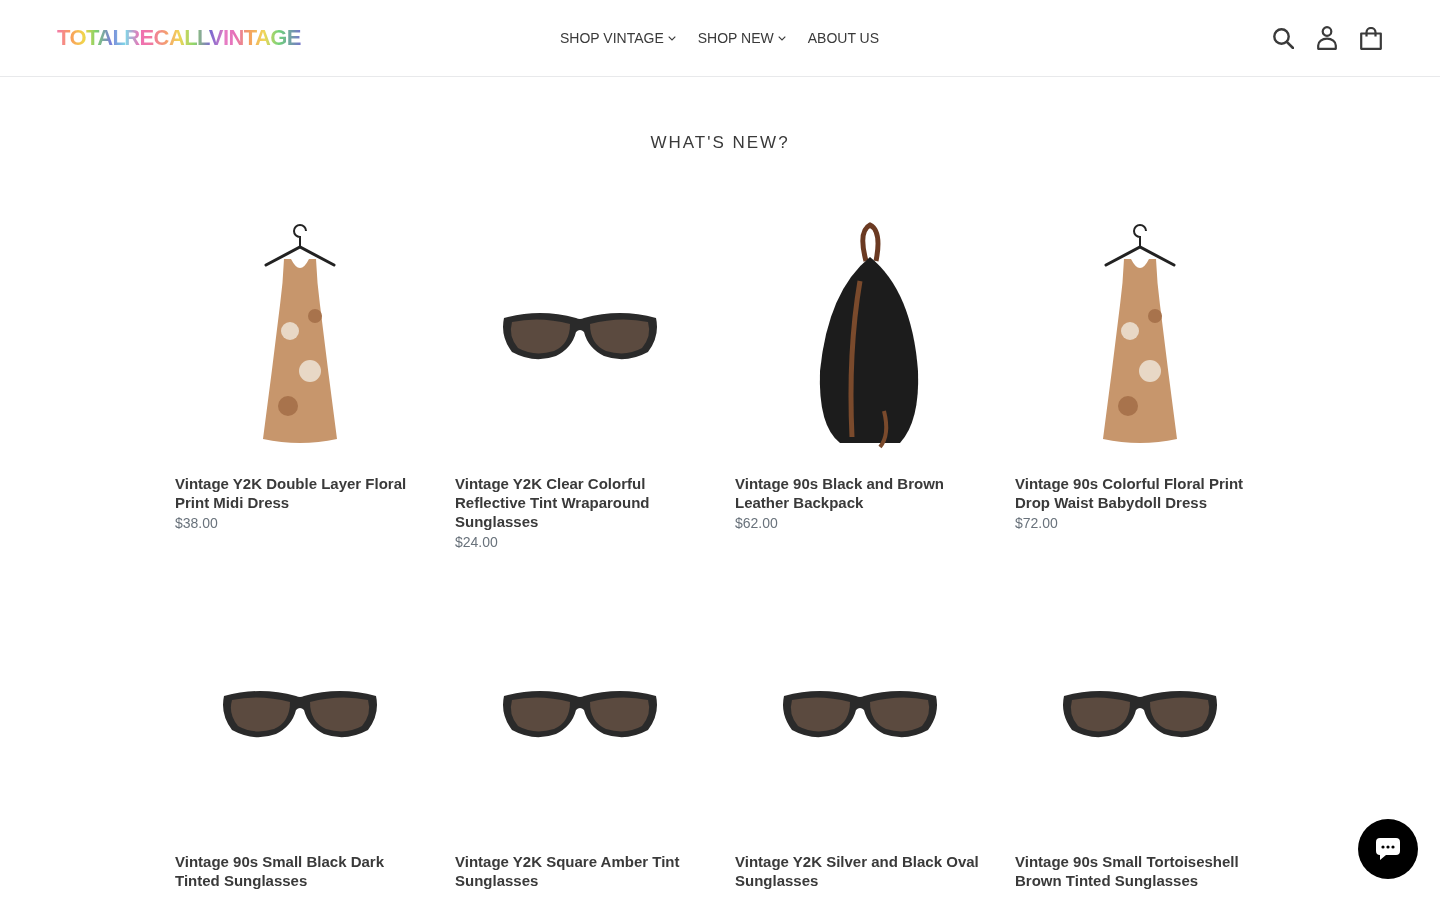  Describe the element at coordinates (860, 493) in the screenshot. I see `product-title: Vintage 90s Black and Brown Leather Backpack` at that location.